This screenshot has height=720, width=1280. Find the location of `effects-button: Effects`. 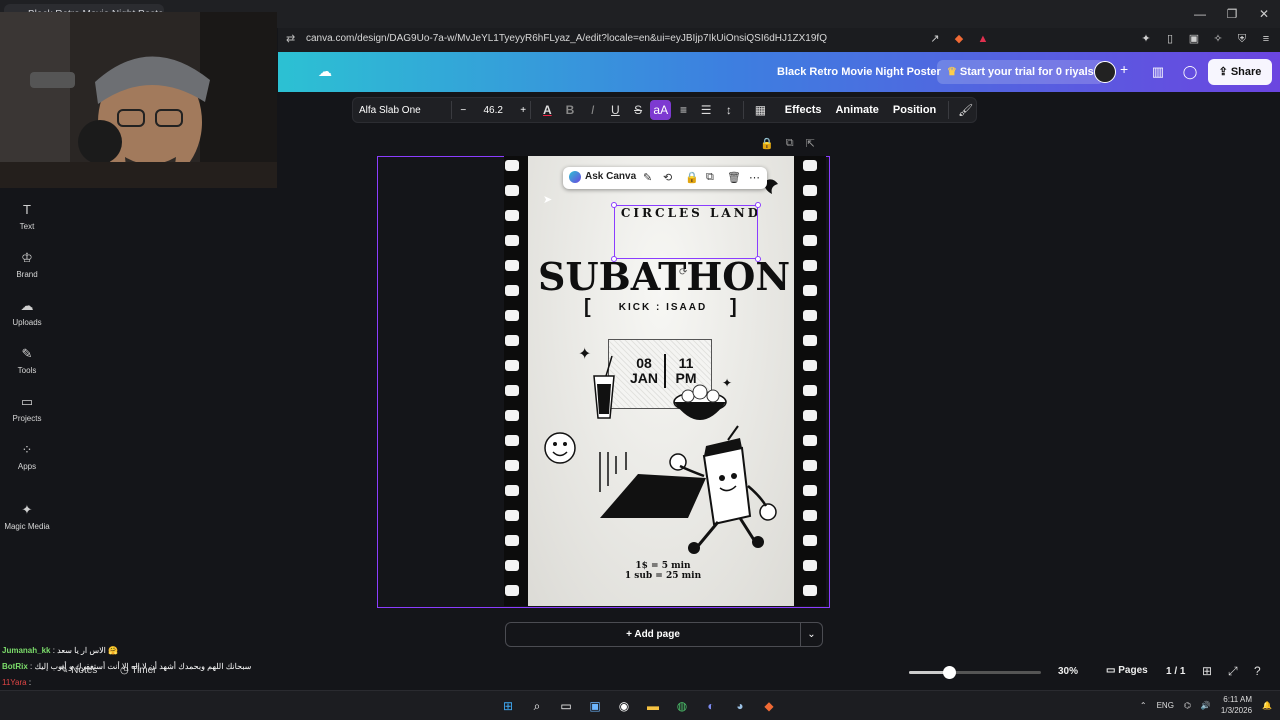

effects-button: Effects is located at coordinates (803, 110).